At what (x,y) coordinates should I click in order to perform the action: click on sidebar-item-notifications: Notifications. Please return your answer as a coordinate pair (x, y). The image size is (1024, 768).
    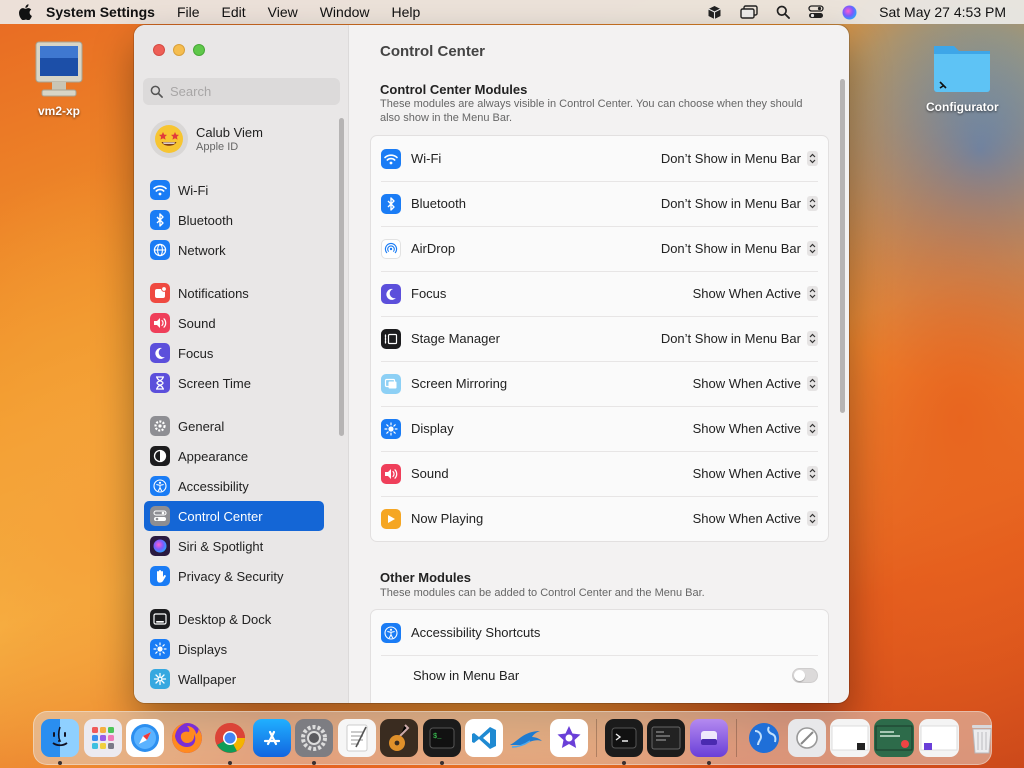
    Looking at the image, I should click on (234, 293).